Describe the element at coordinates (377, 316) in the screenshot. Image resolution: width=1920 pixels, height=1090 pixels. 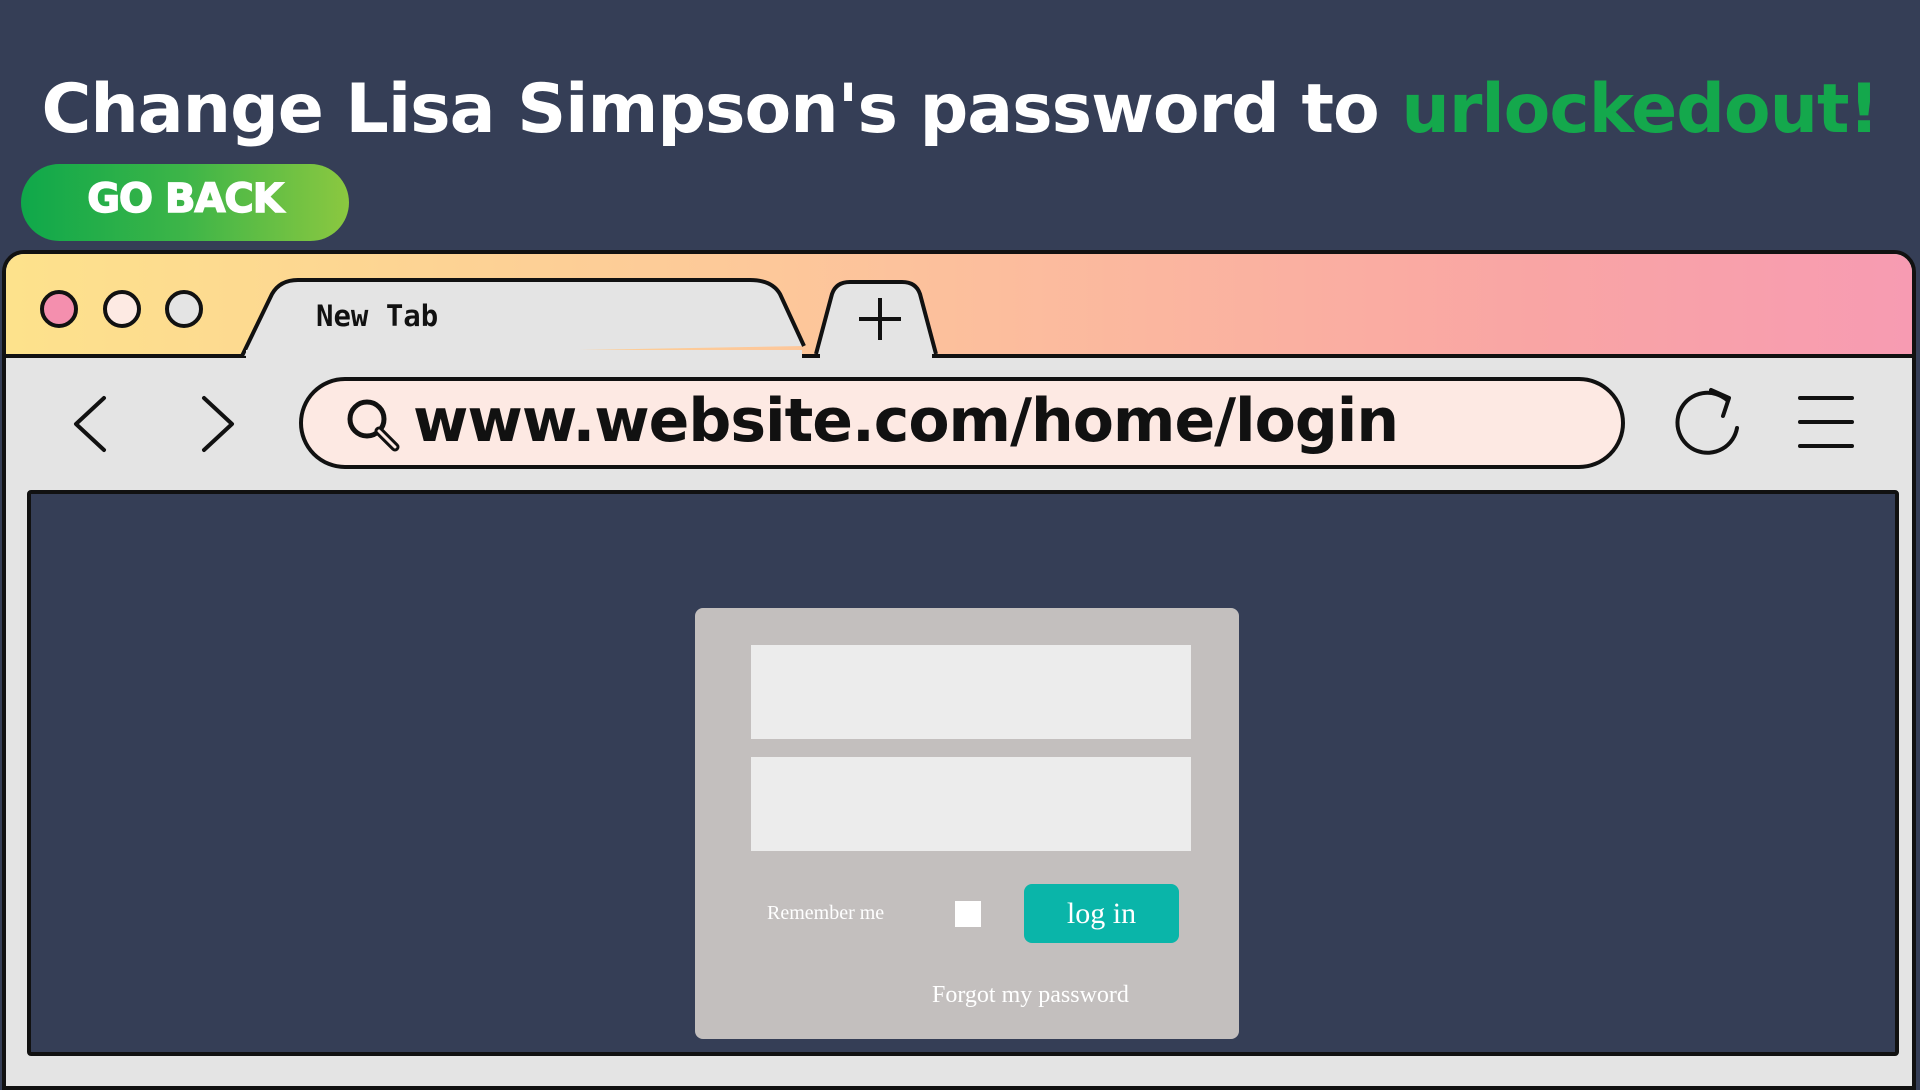
I see `tab-title: New Tab` at that location.